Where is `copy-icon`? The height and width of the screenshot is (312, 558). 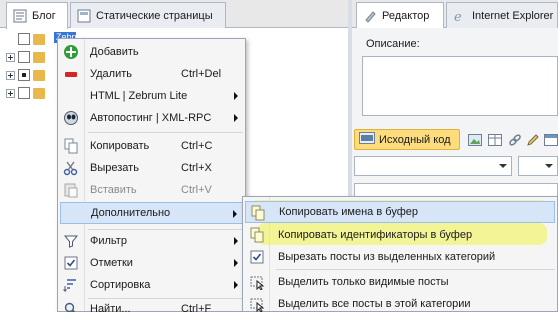
copy-icon is located at coordinates (71, 146).